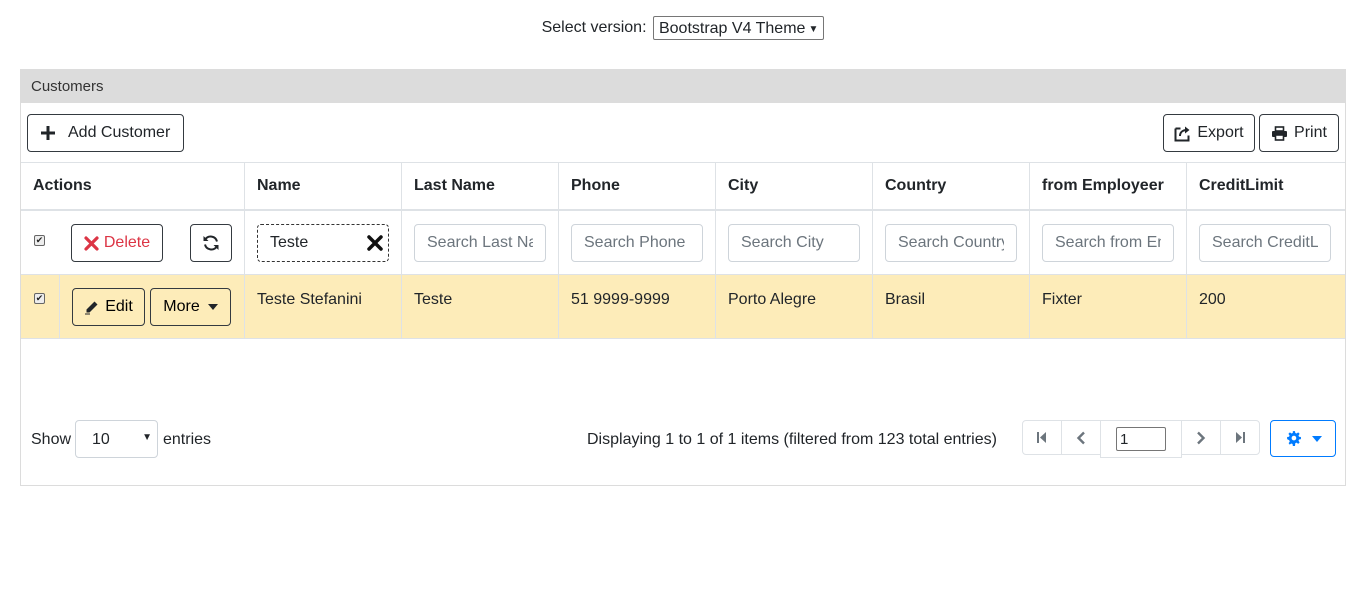 This screenshot has height=613, width=1366. I want to click on phone-search-input, so click(637, 242).